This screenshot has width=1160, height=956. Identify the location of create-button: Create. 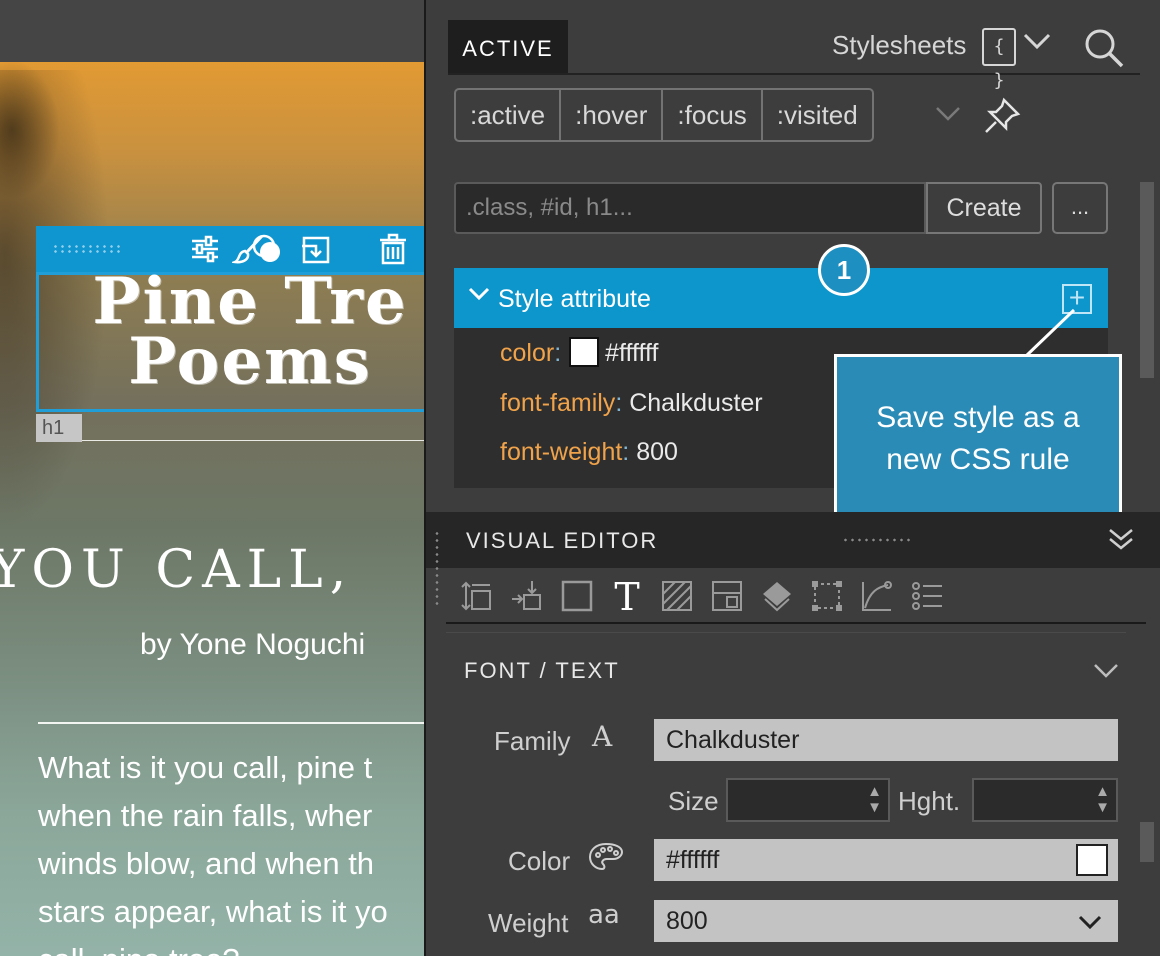
(984, 208).